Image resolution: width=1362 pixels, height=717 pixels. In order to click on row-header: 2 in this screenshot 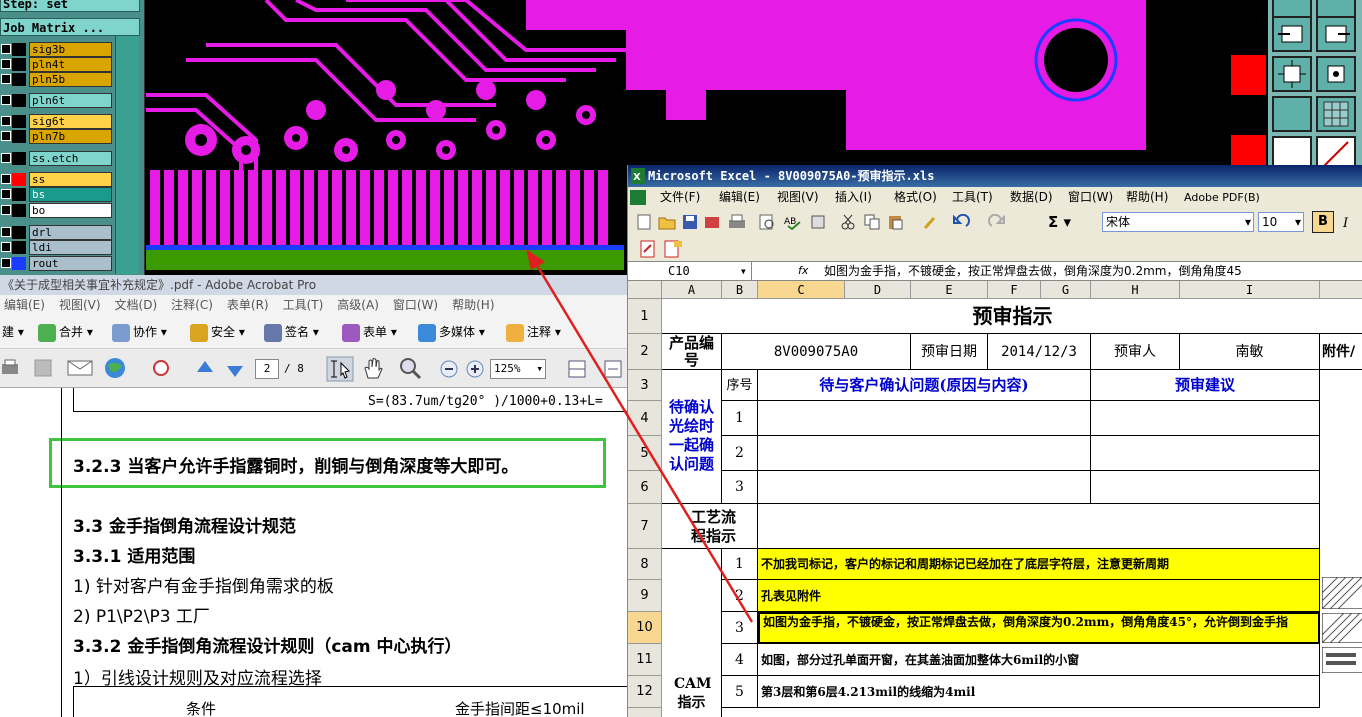, I will do `click(645, 352)`.